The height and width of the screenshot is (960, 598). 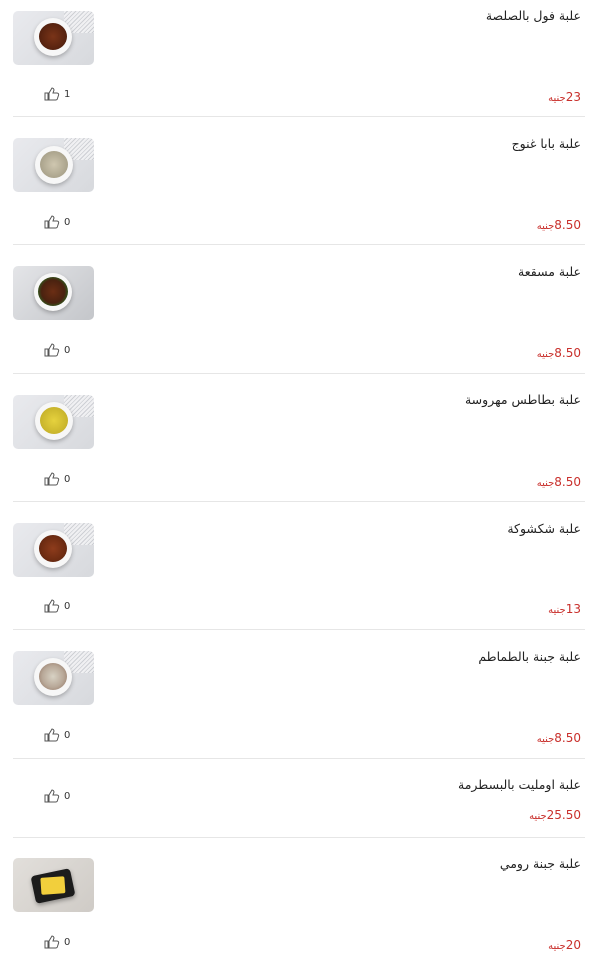 What do you see at coordinates (564, 97) in the screenshot?
I see `item-price: 23جنيه` at bounding box center [564, 97].